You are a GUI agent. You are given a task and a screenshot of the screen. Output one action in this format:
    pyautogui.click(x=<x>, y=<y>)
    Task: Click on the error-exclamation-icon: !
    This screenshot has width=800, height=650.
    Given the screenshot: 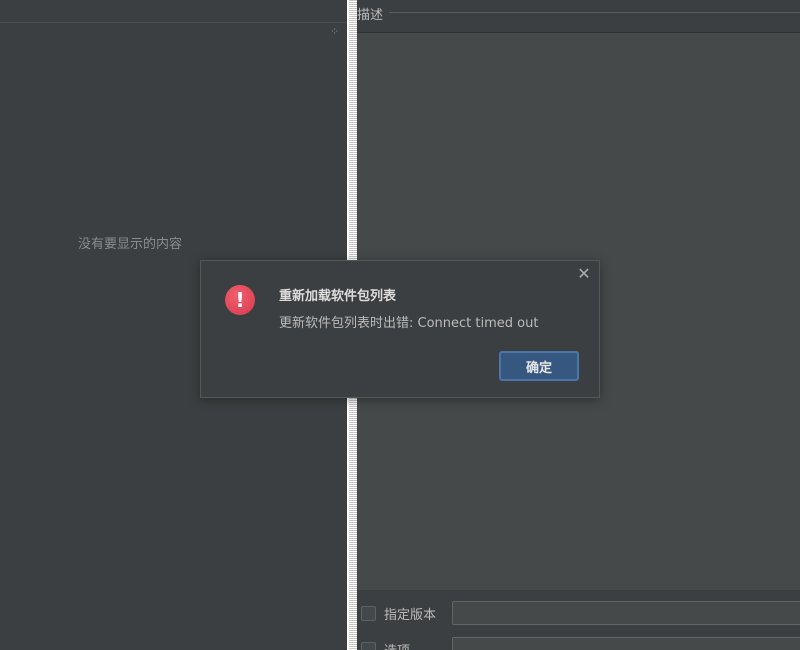 What is the action you would take?
    pyautogui.click(x=240, y=300)
    